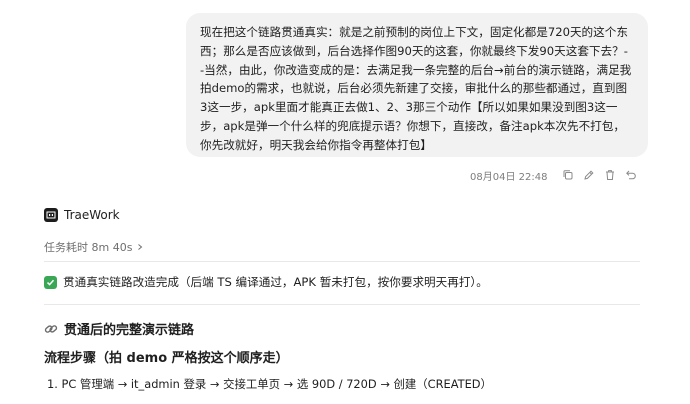 The width and height of the screenshot is (690, 404). Describe the element at coordinates (631, 175) in the screenshot. I see `undo-icon` at that location.